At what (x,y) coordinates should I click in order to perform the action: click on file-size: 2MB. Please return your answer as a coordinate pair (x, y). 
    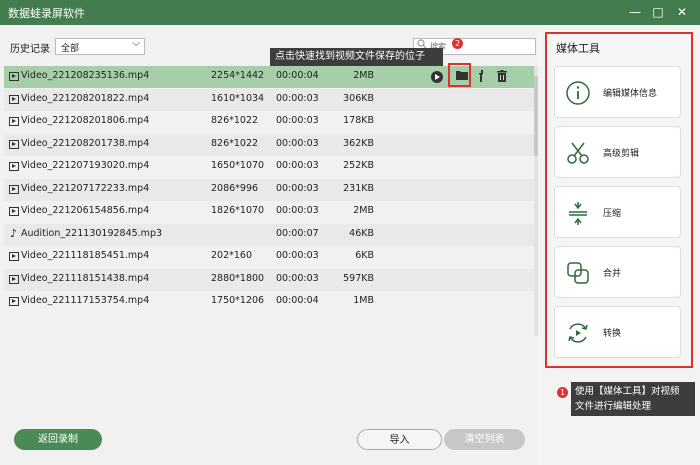
    Looking at the image, I should click on (363, 75).